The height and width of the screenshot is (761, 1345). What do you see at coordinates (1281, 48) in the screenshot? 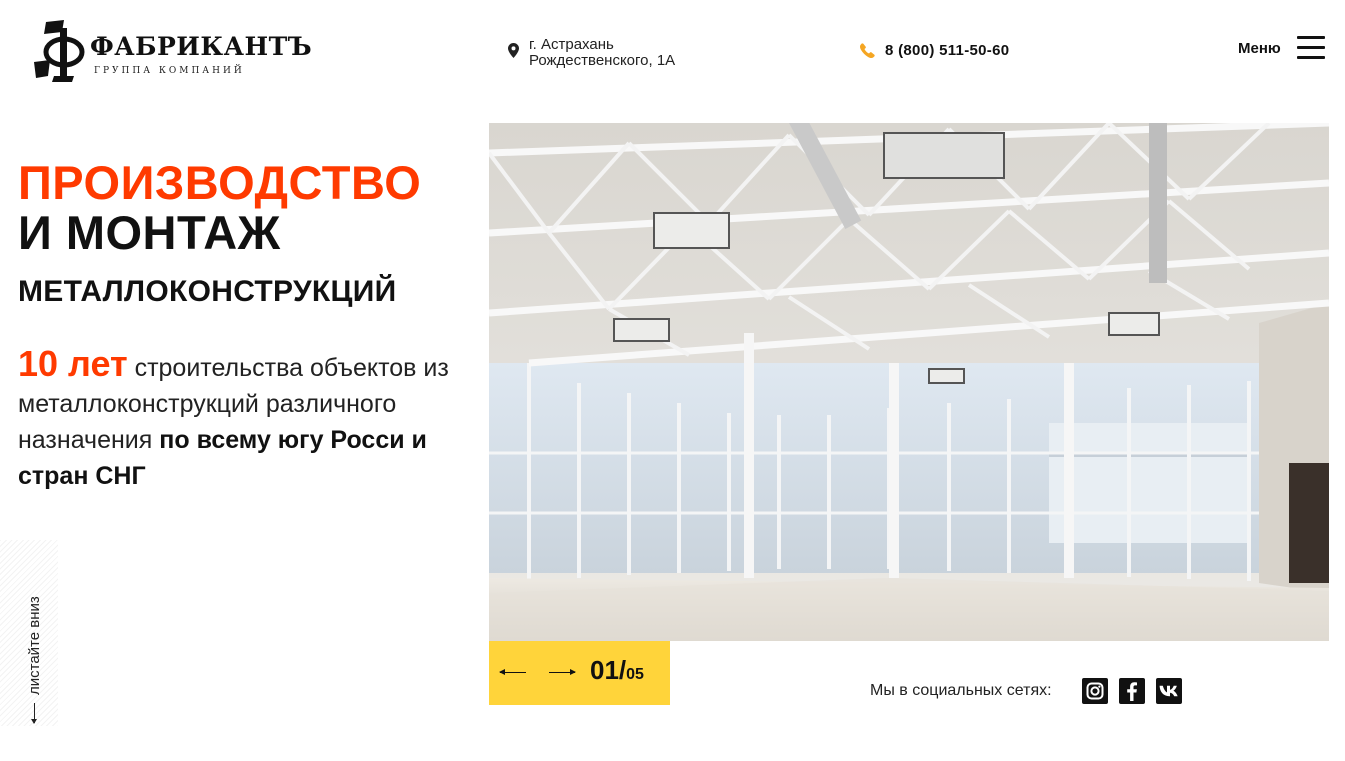
I see `menu-button: Меню` at bounding box center [1281, 48].